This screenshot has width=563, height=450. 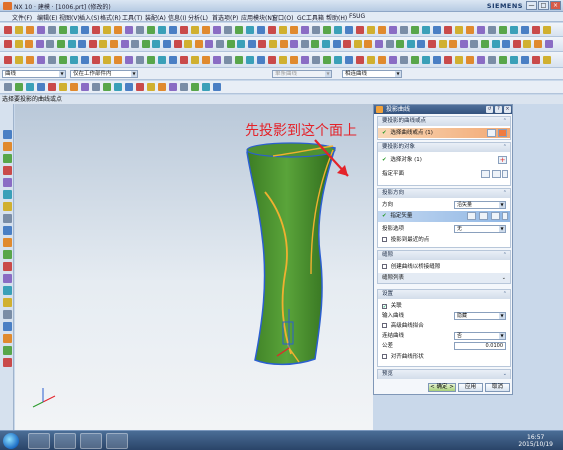 What do you see at coordinates (502, 160) in the screenshot?
I see `crosshair-icon: +` at bounding box center [502, 160].